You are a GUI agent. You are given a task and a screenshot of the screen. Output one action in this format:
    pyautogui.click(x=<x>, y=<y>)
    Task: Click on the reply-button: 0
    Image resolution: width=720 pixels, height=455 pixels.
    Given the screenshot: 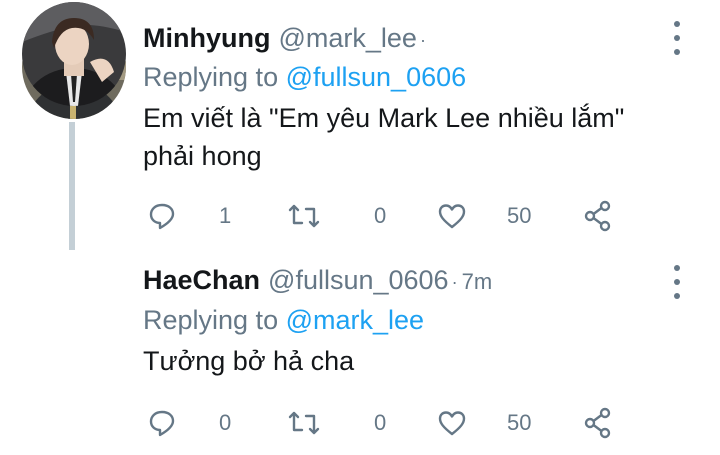 What is the action you would take?
    pyautogui.click(x=189, y=423)
    